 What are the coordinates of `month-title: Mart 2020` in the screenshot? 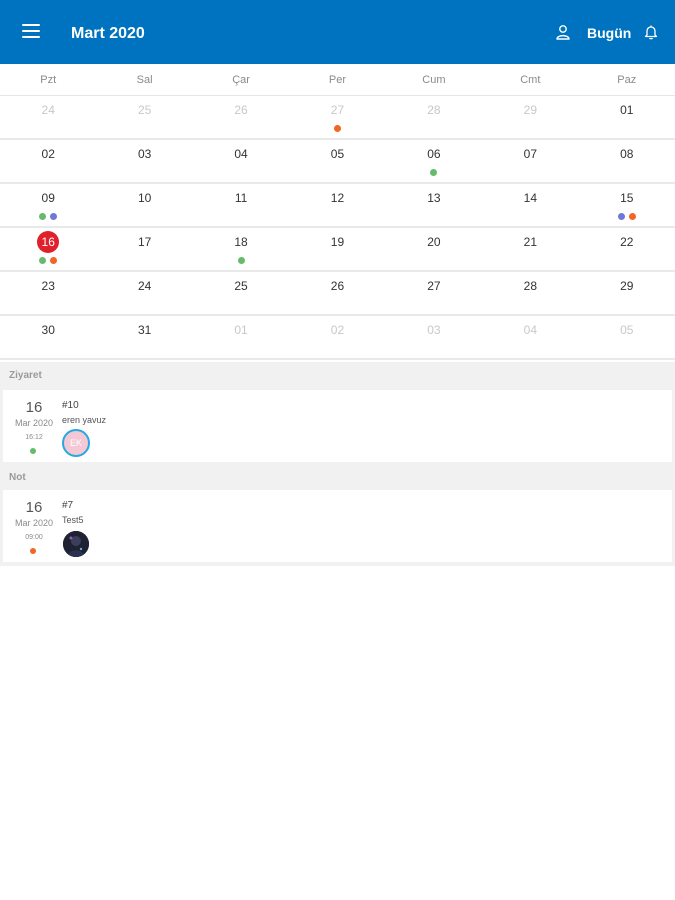 It's located at (108, 34).